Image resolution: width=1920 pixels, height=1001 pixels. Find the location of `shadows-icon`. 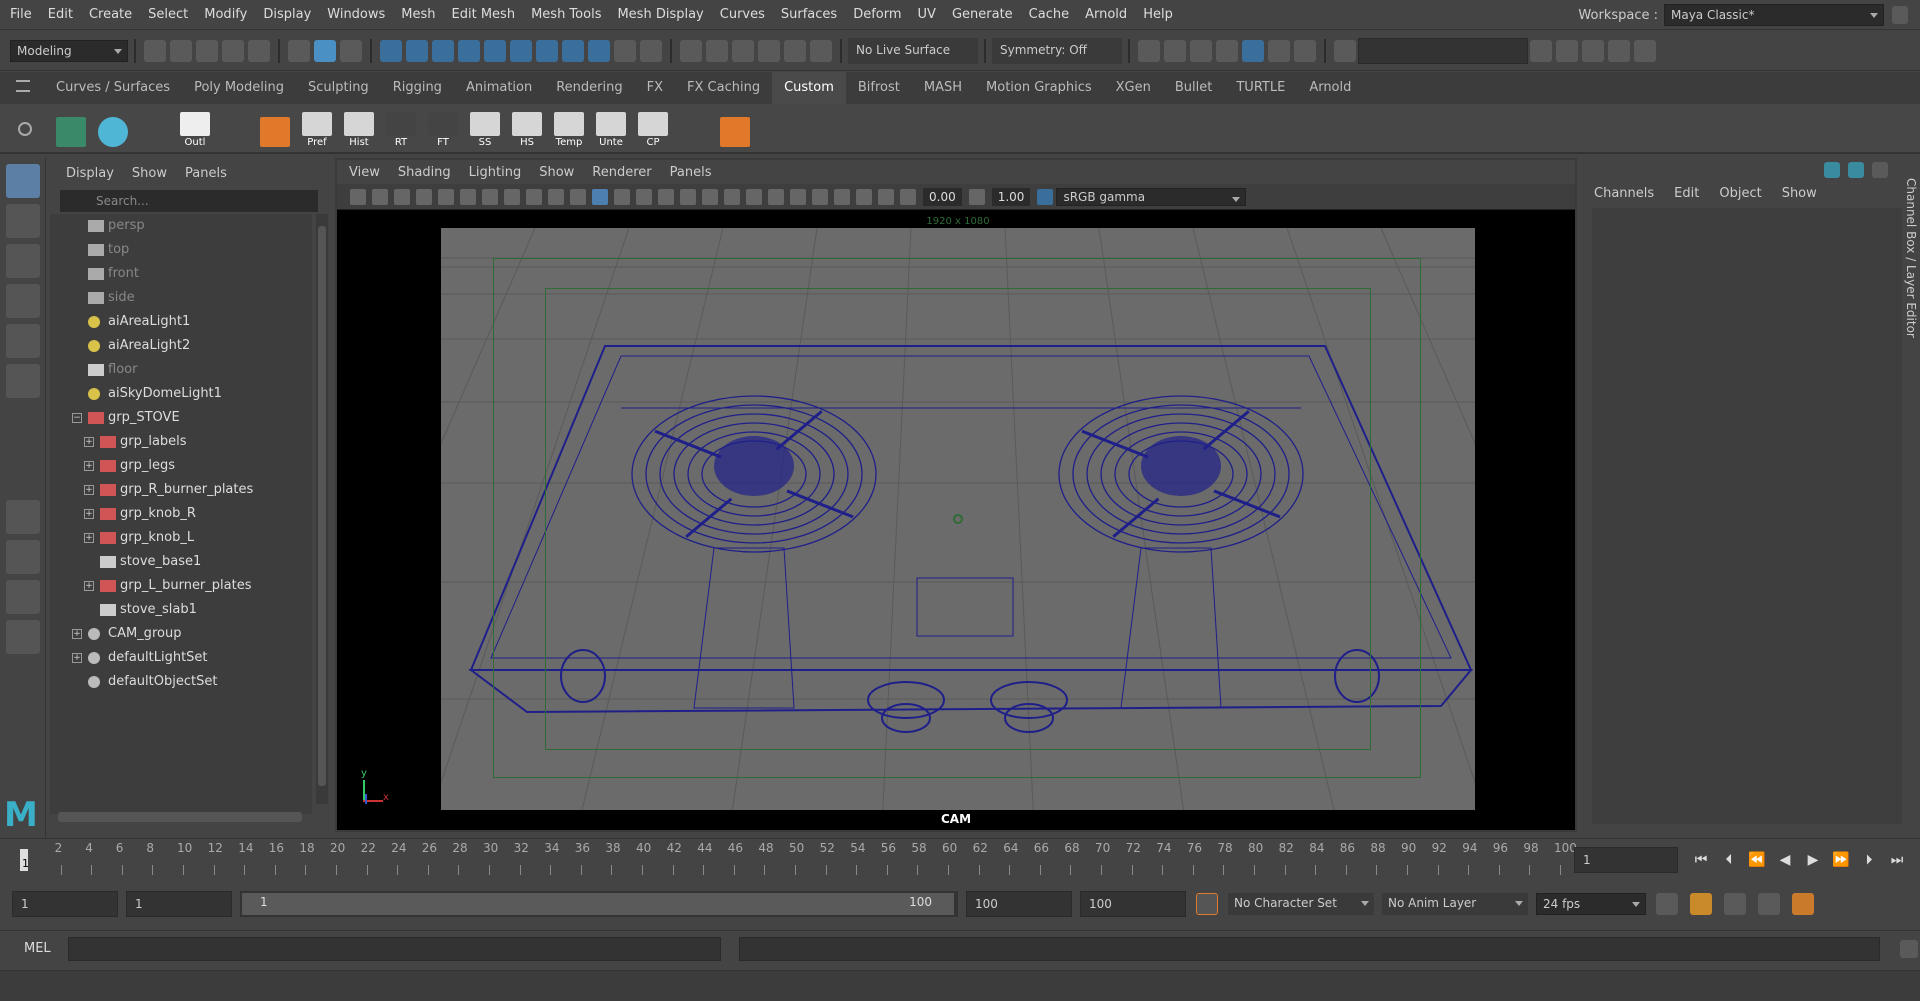

shadows-icon is located at coordinates (710, 196).